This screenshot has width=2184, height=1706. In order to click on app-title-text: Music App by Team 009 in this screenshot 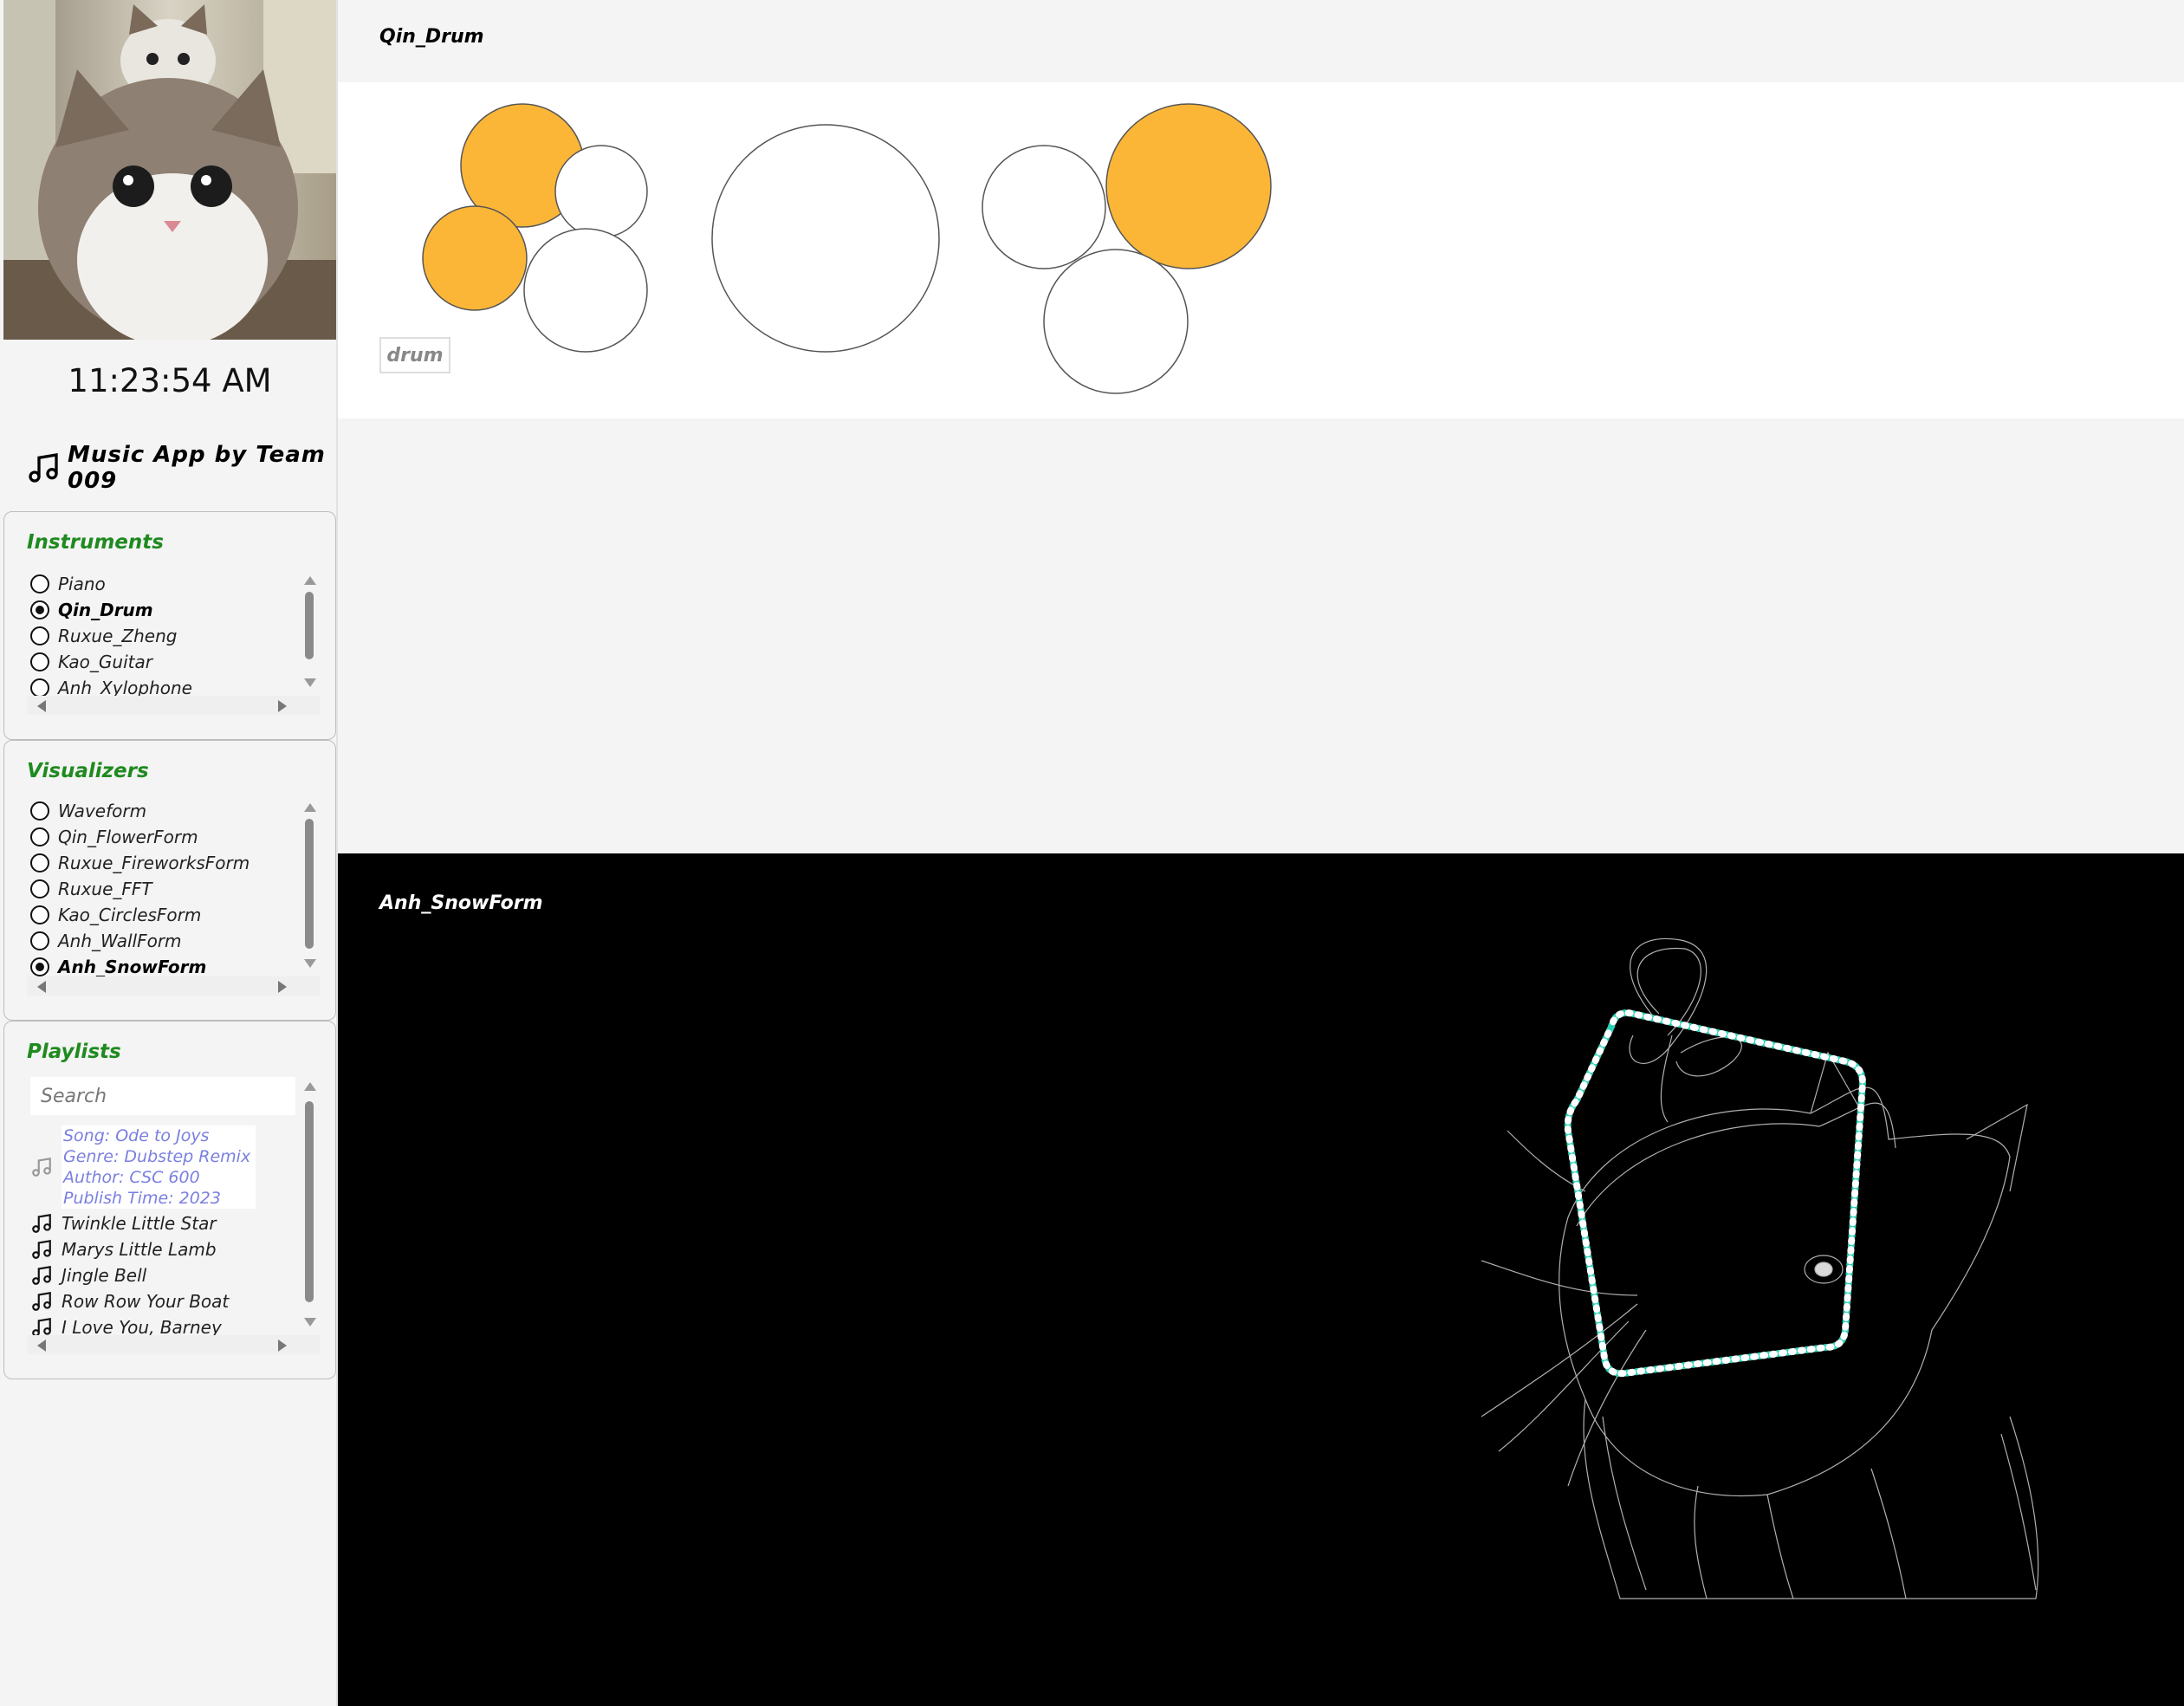, I will do `click(197, 468)`.